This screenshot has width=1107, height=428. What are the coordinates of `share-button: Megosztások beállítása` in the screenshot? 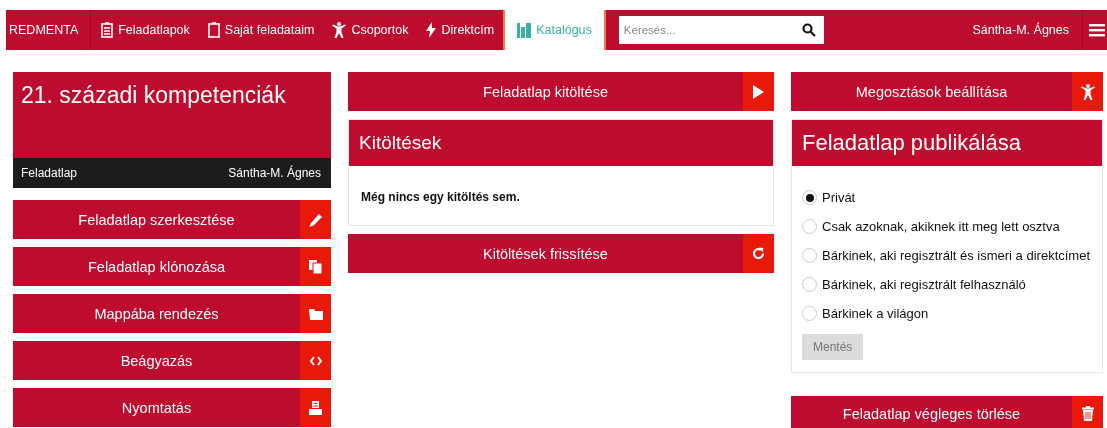 It's located at (947, 91).